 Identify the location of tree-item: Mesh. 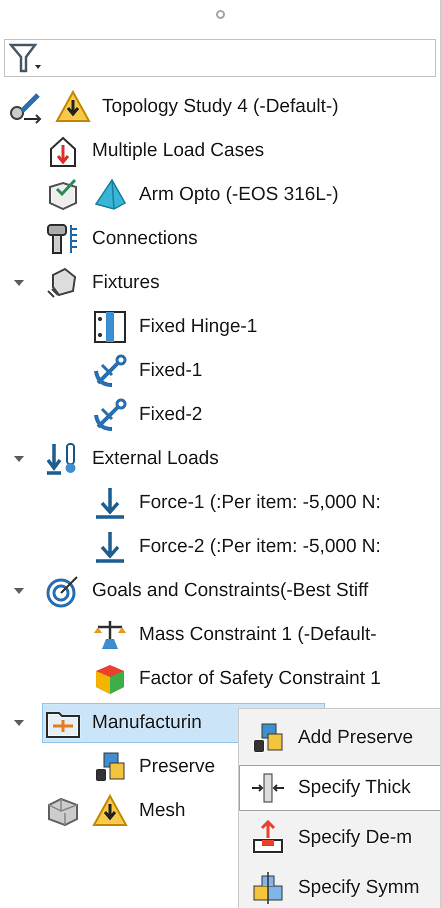
(116, 811).